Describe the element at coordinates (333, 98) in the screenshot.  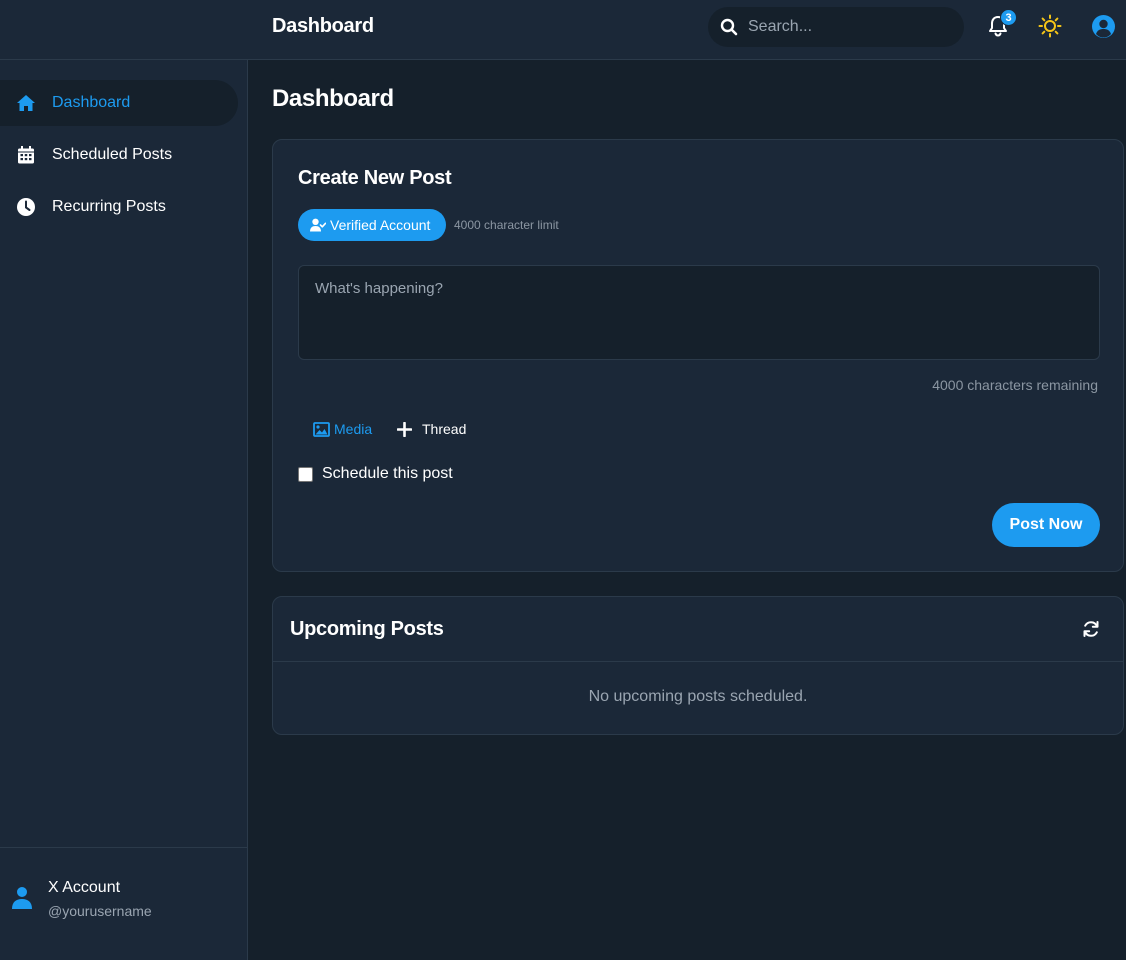
I see `page-title: Dashboard` at that location.